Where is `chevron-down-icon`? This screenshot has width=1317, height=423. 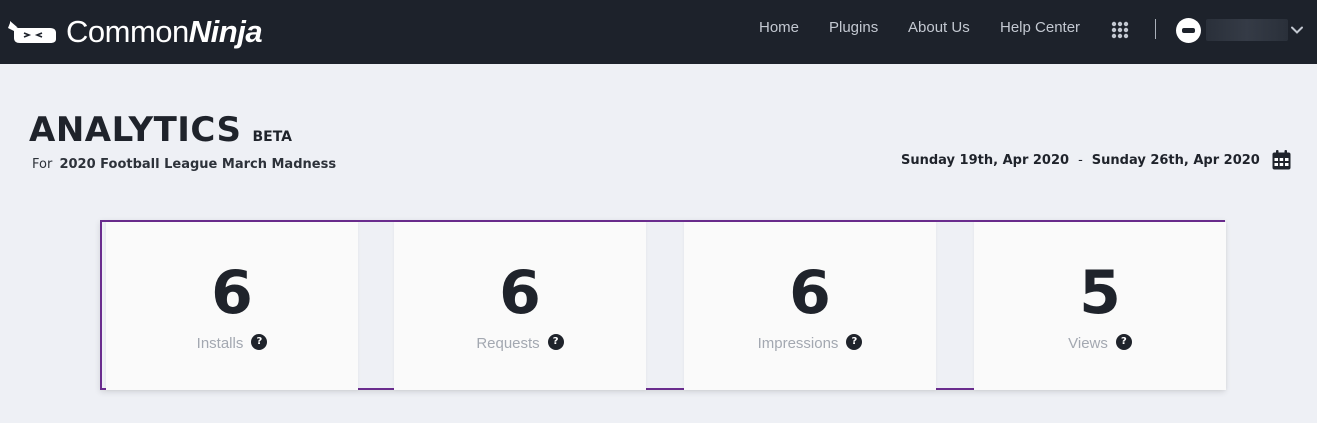 chevron-down-icon is located at coordinates (1297, 30).